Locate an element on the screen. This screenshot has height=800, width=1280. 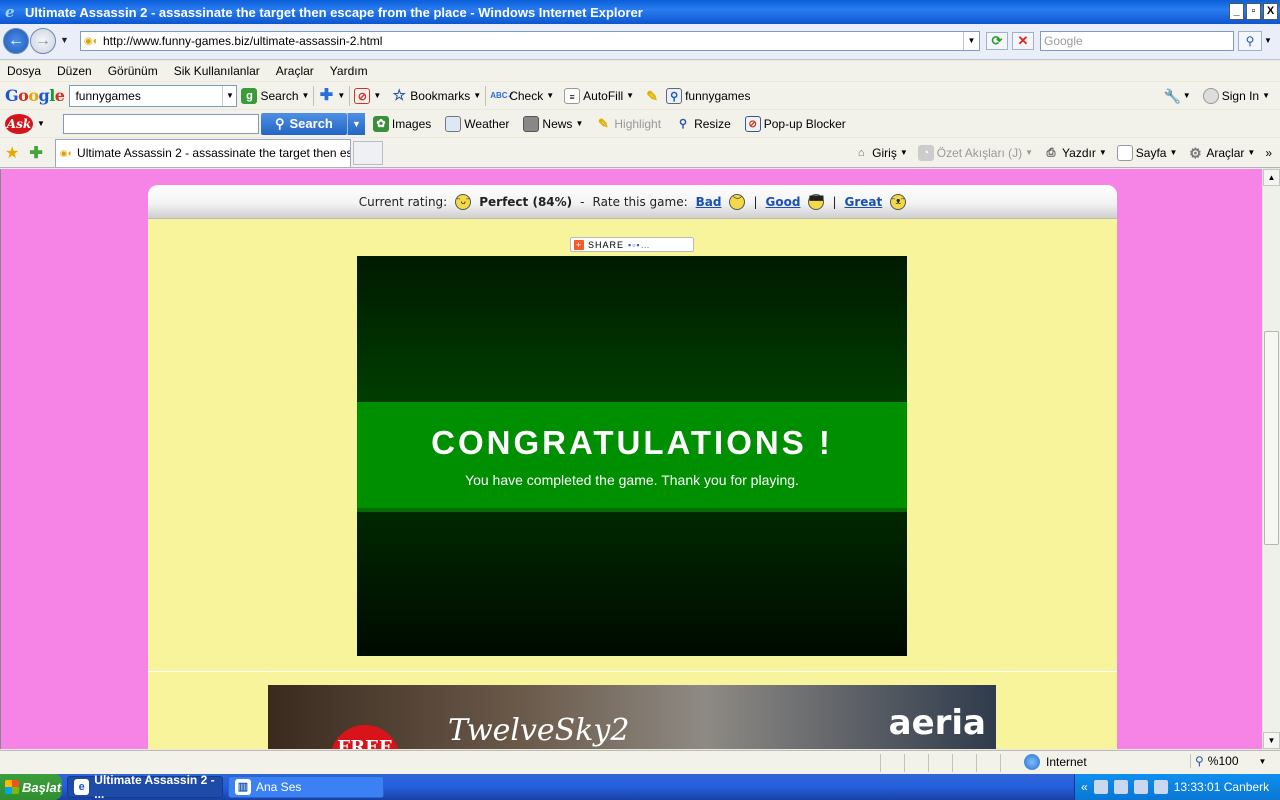
start-label: Başlat is located at coordinates (42, 787).